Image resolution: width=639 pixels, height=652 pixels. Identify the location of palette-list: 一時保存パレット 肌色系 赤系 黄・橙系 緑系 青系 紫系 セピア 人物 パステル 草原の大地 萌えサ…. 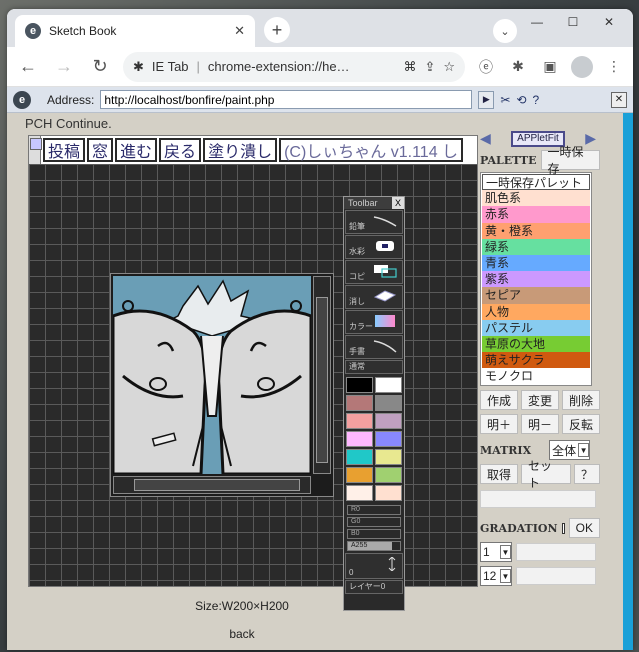
(536, 279).